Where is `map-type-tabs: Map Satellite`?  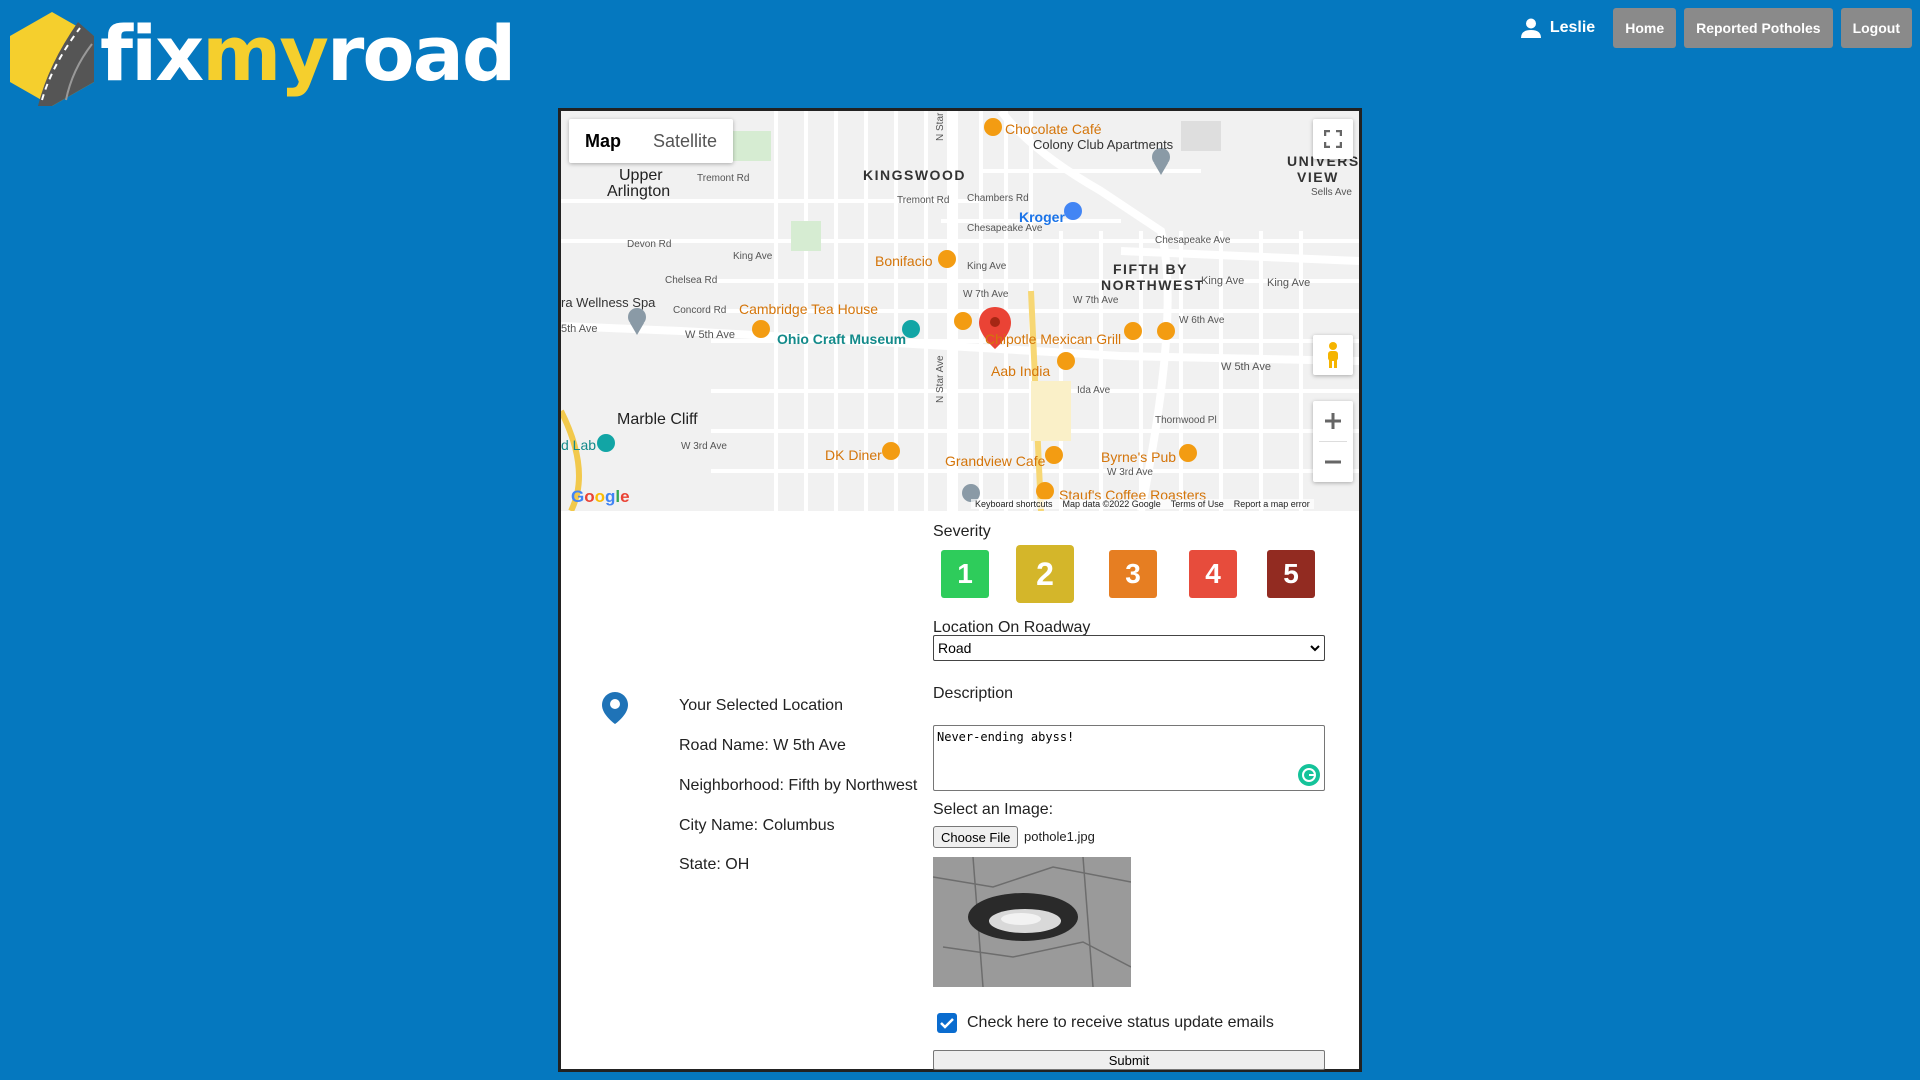 map-type-tabs: Map Satellite is located at coordinates (651, 141).